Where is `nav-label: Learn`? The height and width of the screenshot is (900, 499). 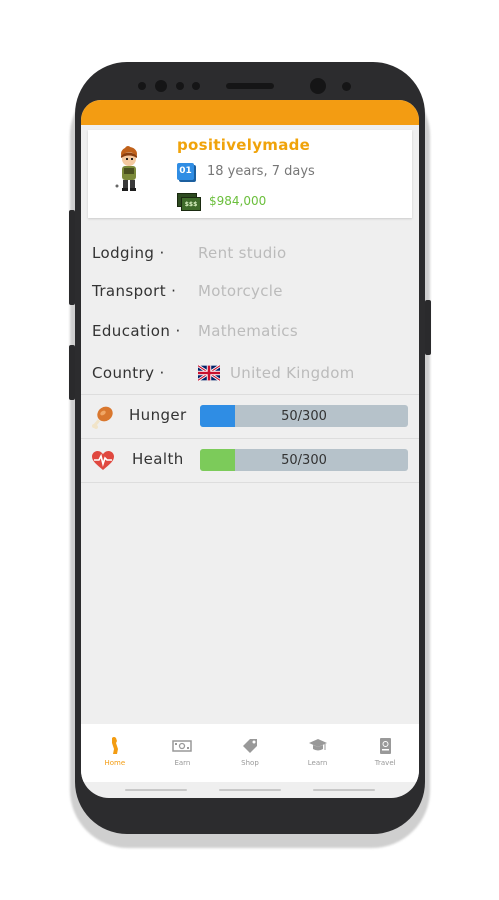 nav-label: Learn is located at coordinates (317, 763).